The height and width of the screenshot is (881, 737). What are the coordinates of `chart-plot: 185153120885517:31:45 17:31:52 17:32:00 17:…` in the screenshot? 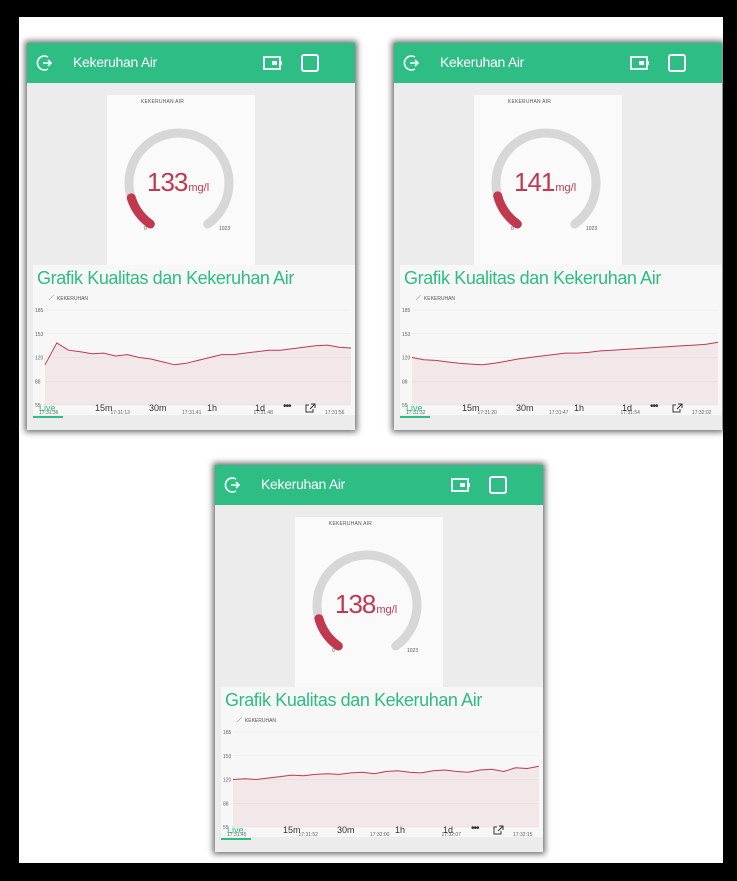 It's located at (381, 783).